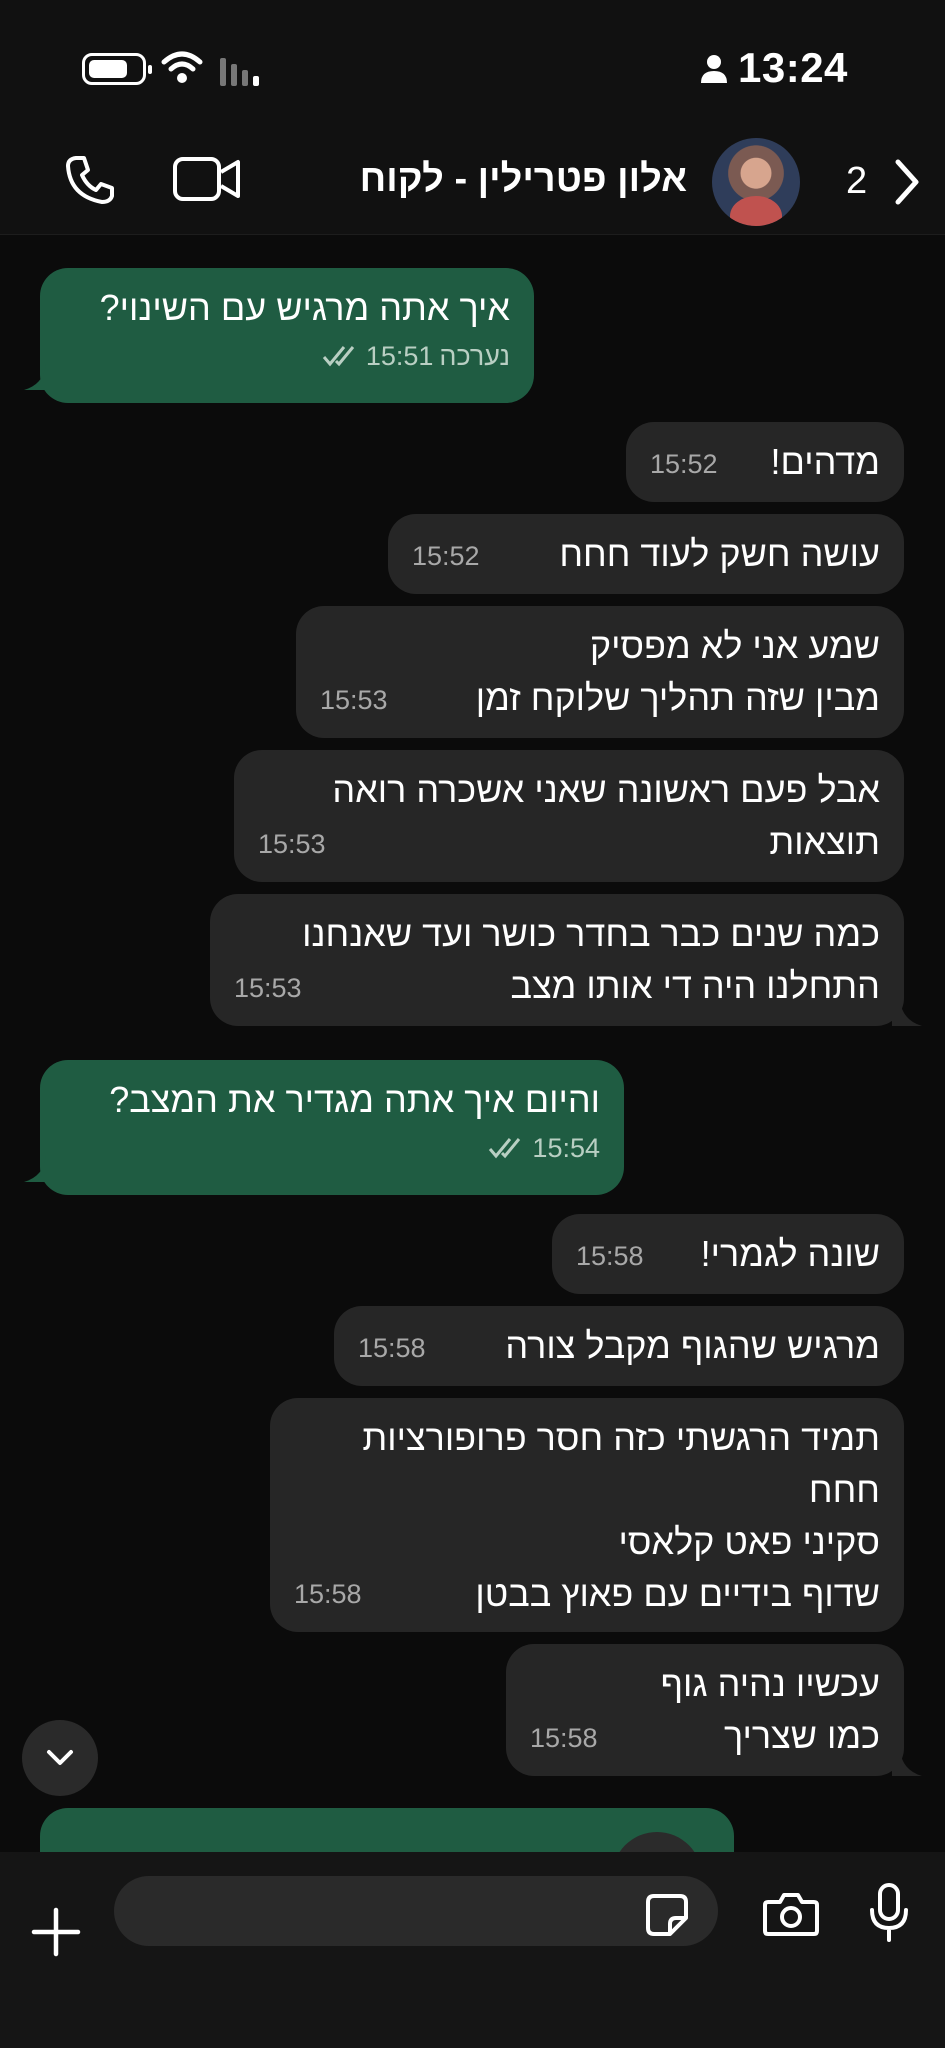 The height and width of the screenshot is (2048, 945). Describe the element at coordinates (523, 179) in the screenshot. I see `contact-name: אלון פטרילין - לקוח` at that location.